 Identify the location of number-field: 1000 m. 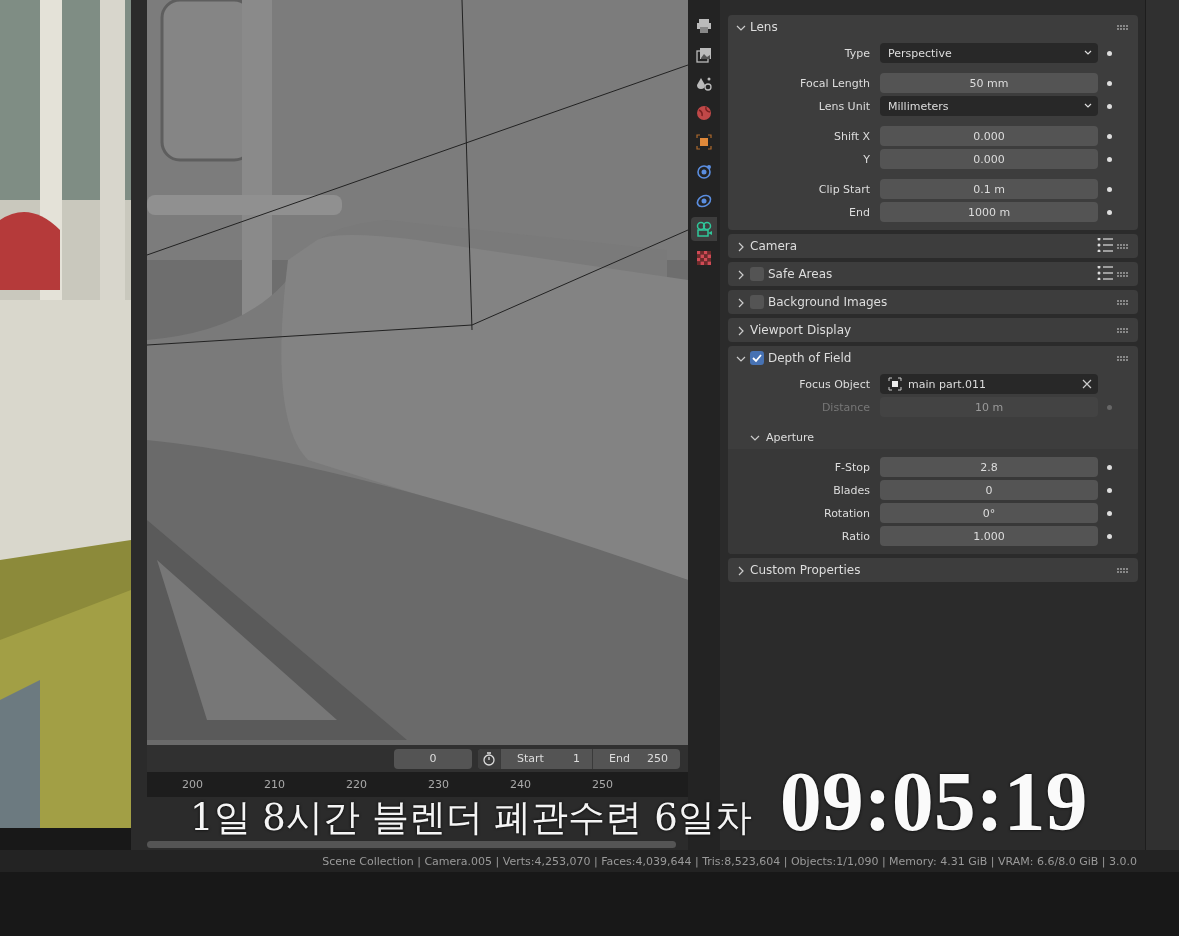
(989, 212).